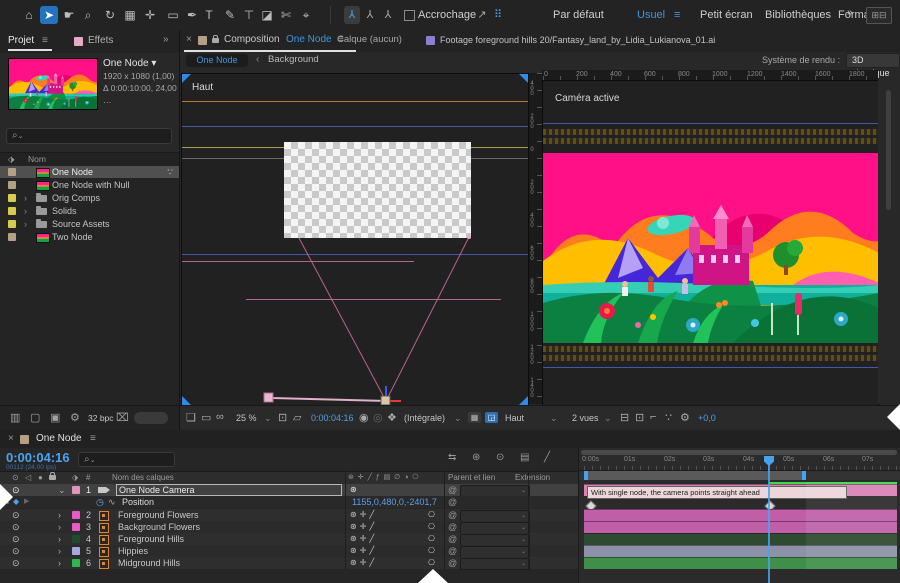 This screenshot has width=900, height=583. Describe the element at coordinates (246, 418) in the screenshot. I see `zoom-level-dropdown: 25 %` at that location.